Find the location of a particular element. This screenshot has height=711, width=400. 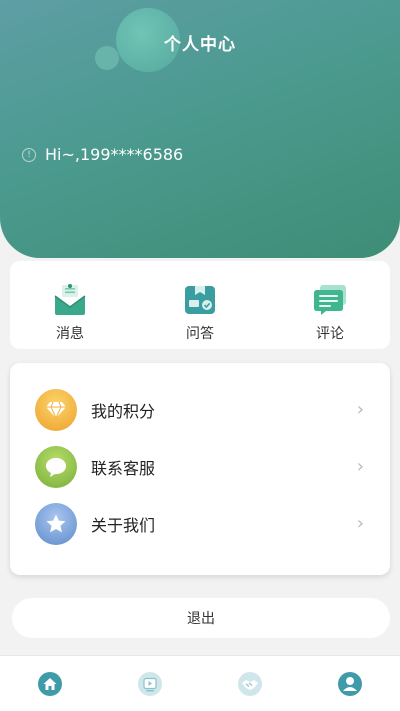

user-greeting: Hi~,199****6586 is located at coordinates (114, 154).